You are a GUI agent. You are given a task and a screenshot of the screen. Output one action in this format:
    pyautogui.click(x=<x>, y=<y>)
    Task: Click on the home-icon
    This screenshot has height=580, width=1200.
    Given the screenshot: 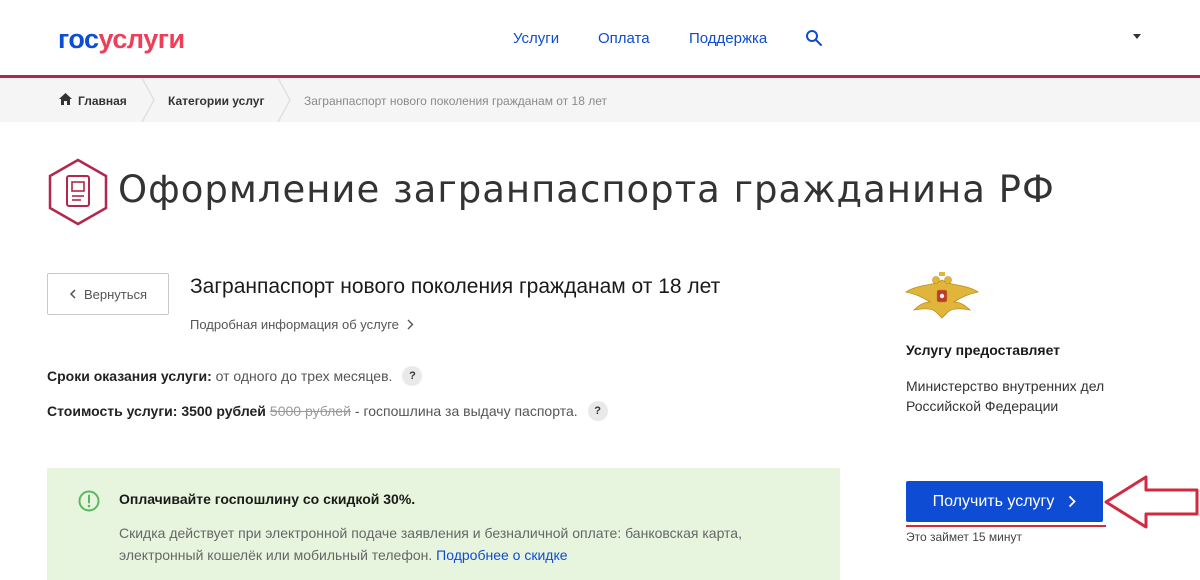 What is the action you would take?
    pyautogui.click(x=65, y=99)
    